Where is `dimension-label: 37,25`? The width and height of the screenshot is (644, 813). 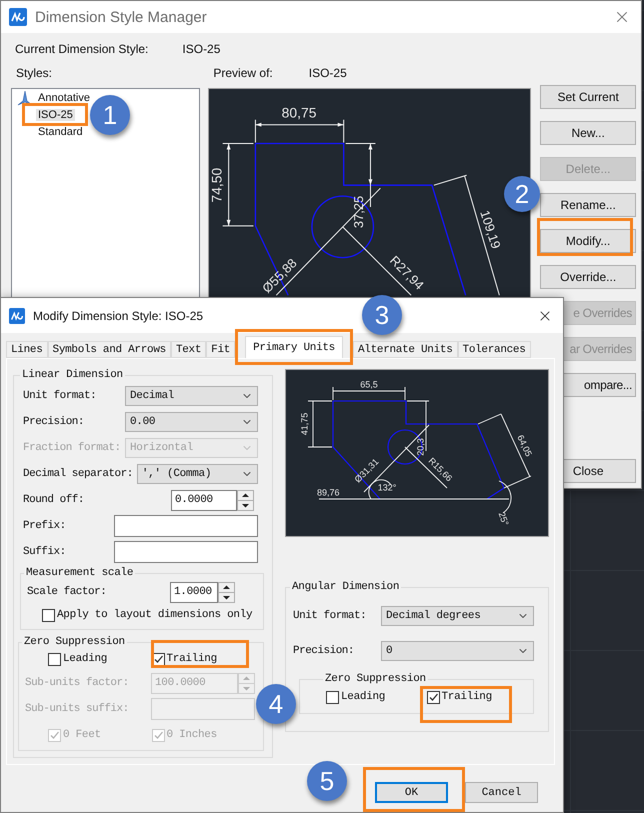
dimension-label: 37,25 is located at coordinates (358, 212).